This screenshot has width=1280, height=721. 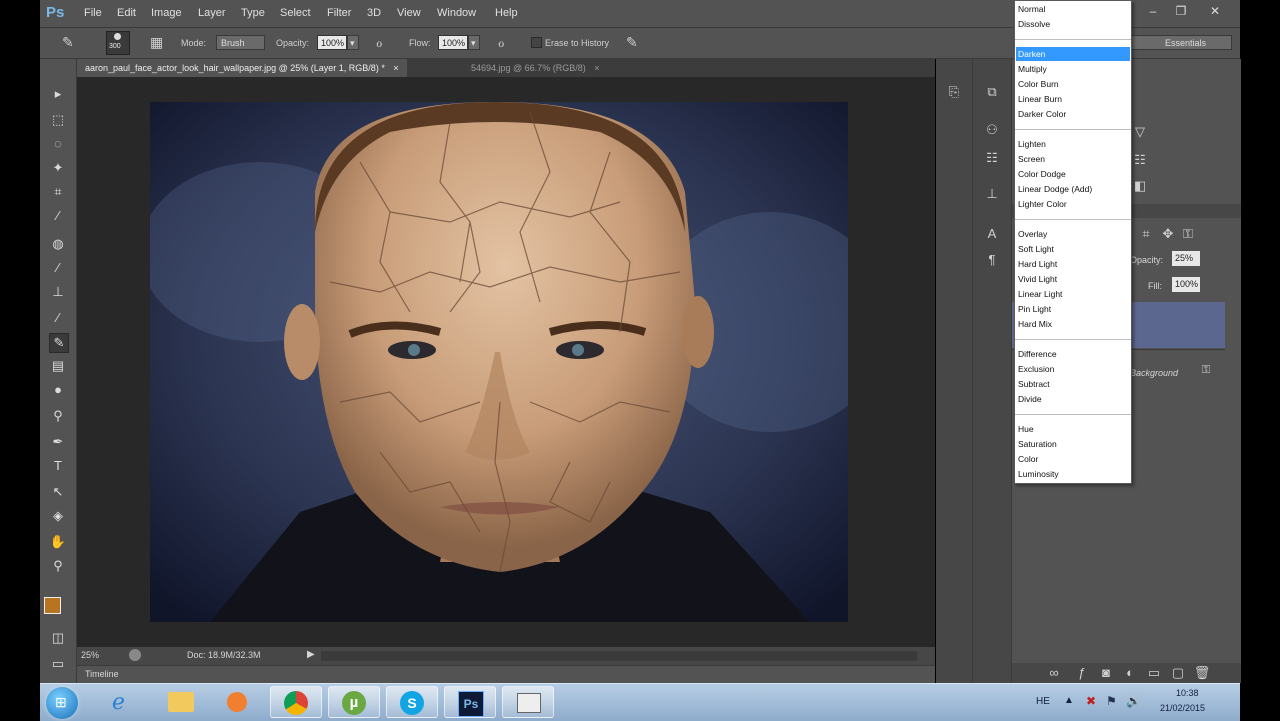 I want to click on taskbar-photoshop: Ps, so click(x=470, y=702).